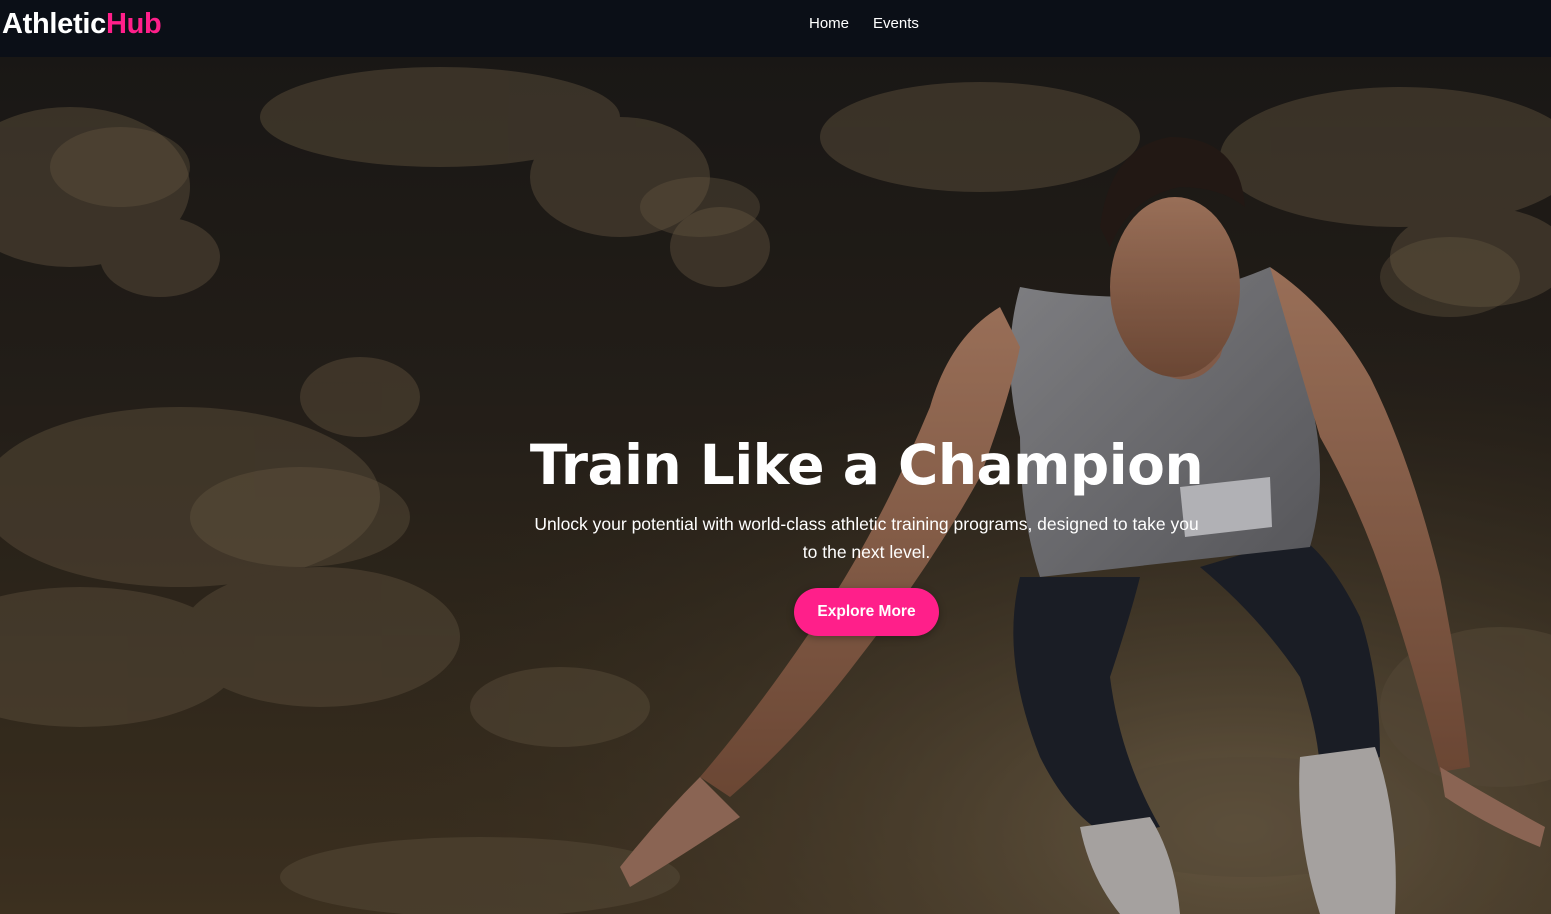 Image resolution: width=1551 pixels, height=914 pixels. I want to click on explore-more-button: Explore More, so click(866, 612).